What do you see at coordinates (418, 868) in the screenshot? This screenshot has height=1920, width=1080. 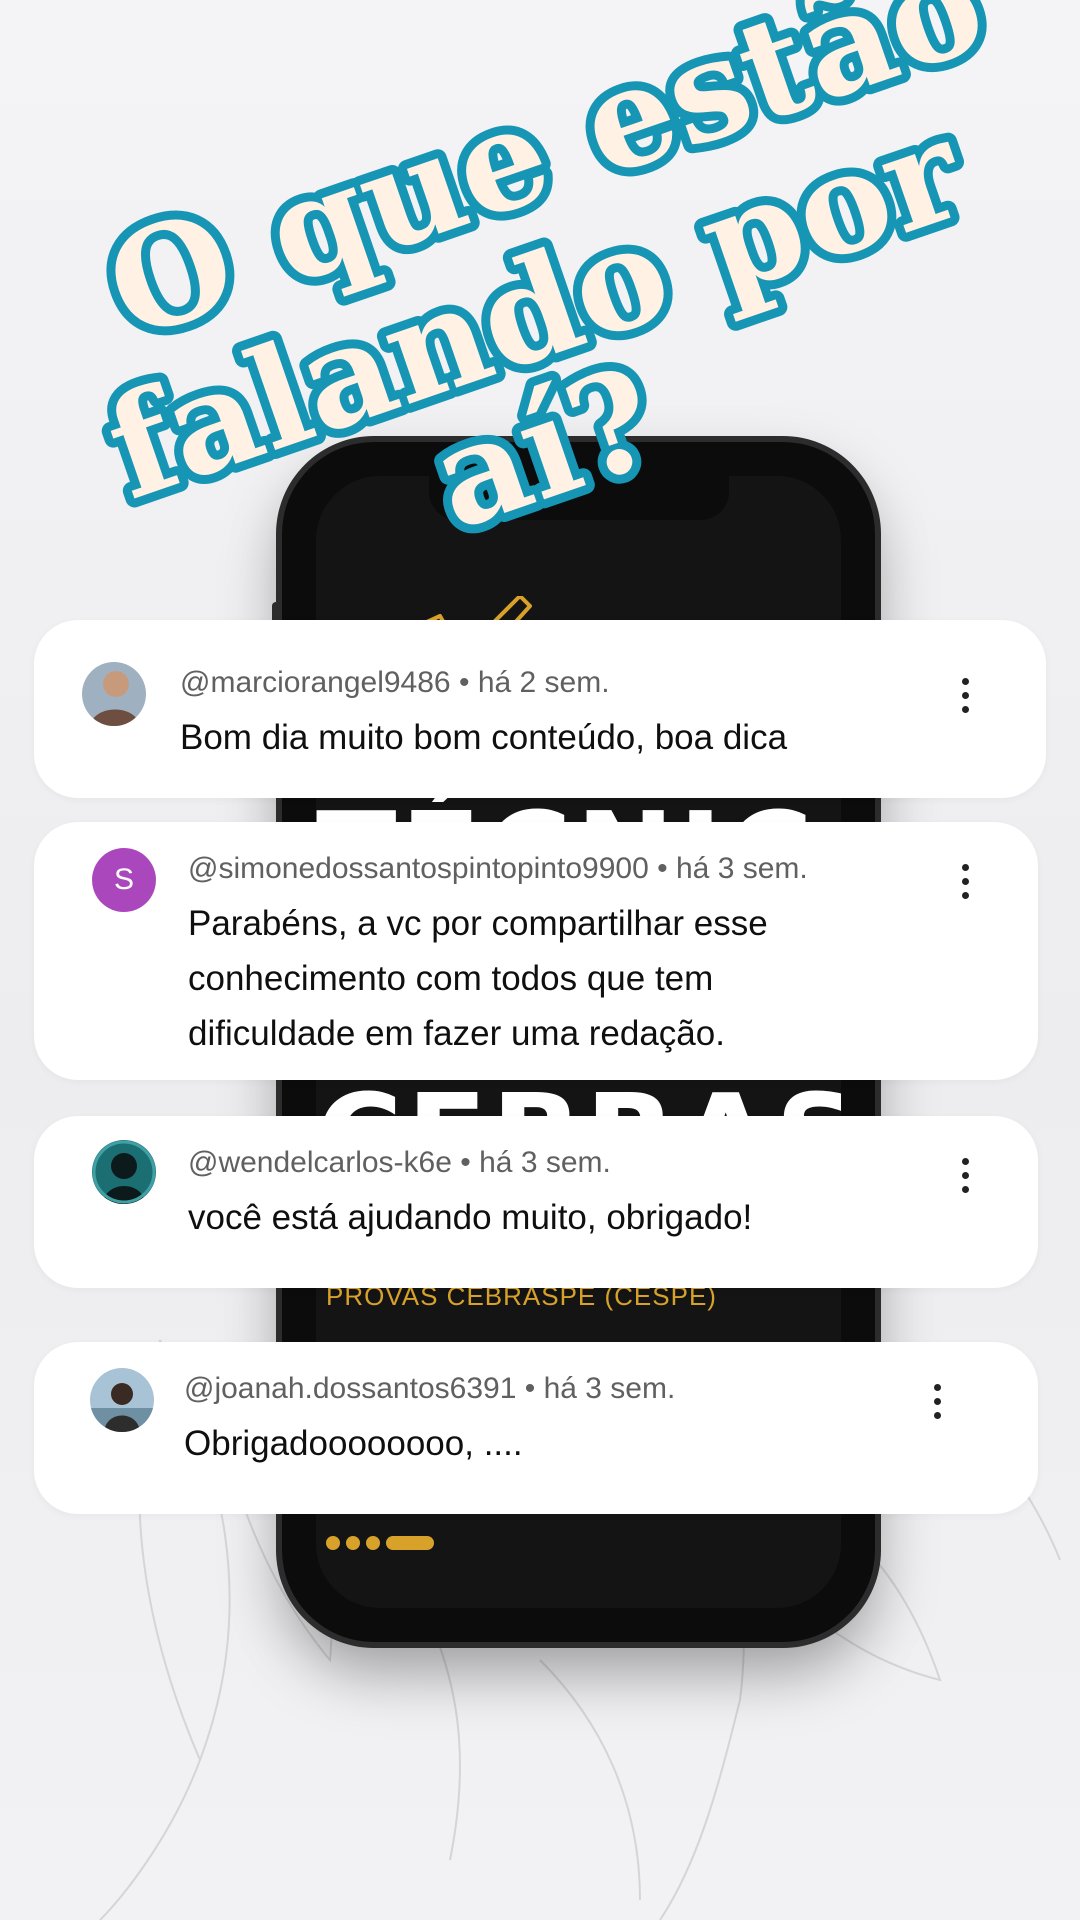 I see `comment-author: @simonedossantospintopinto9900` at bounding box center [418, 868].